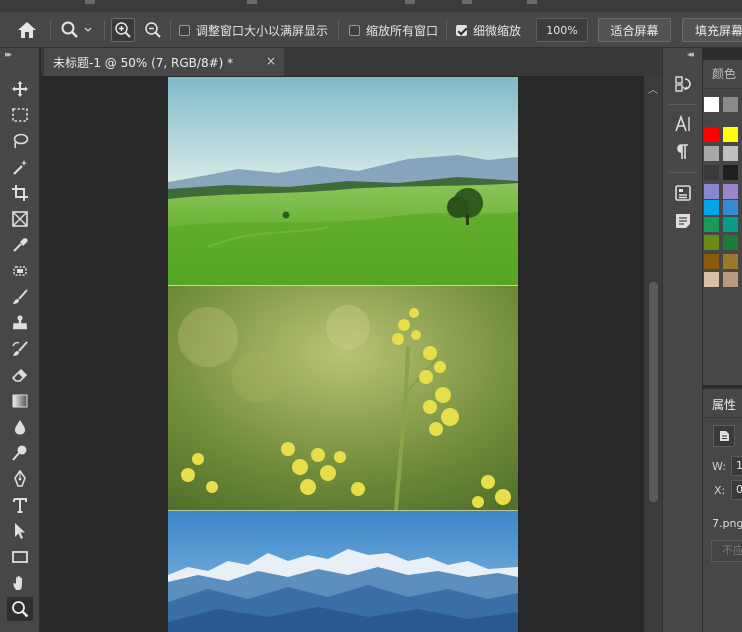 This screenshot has height=632, width=742. I want to click on width-field: 1, so click(736, 466).